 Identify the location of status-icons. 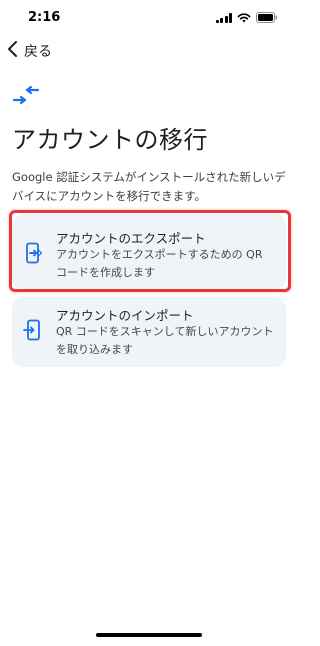
(247, 17).